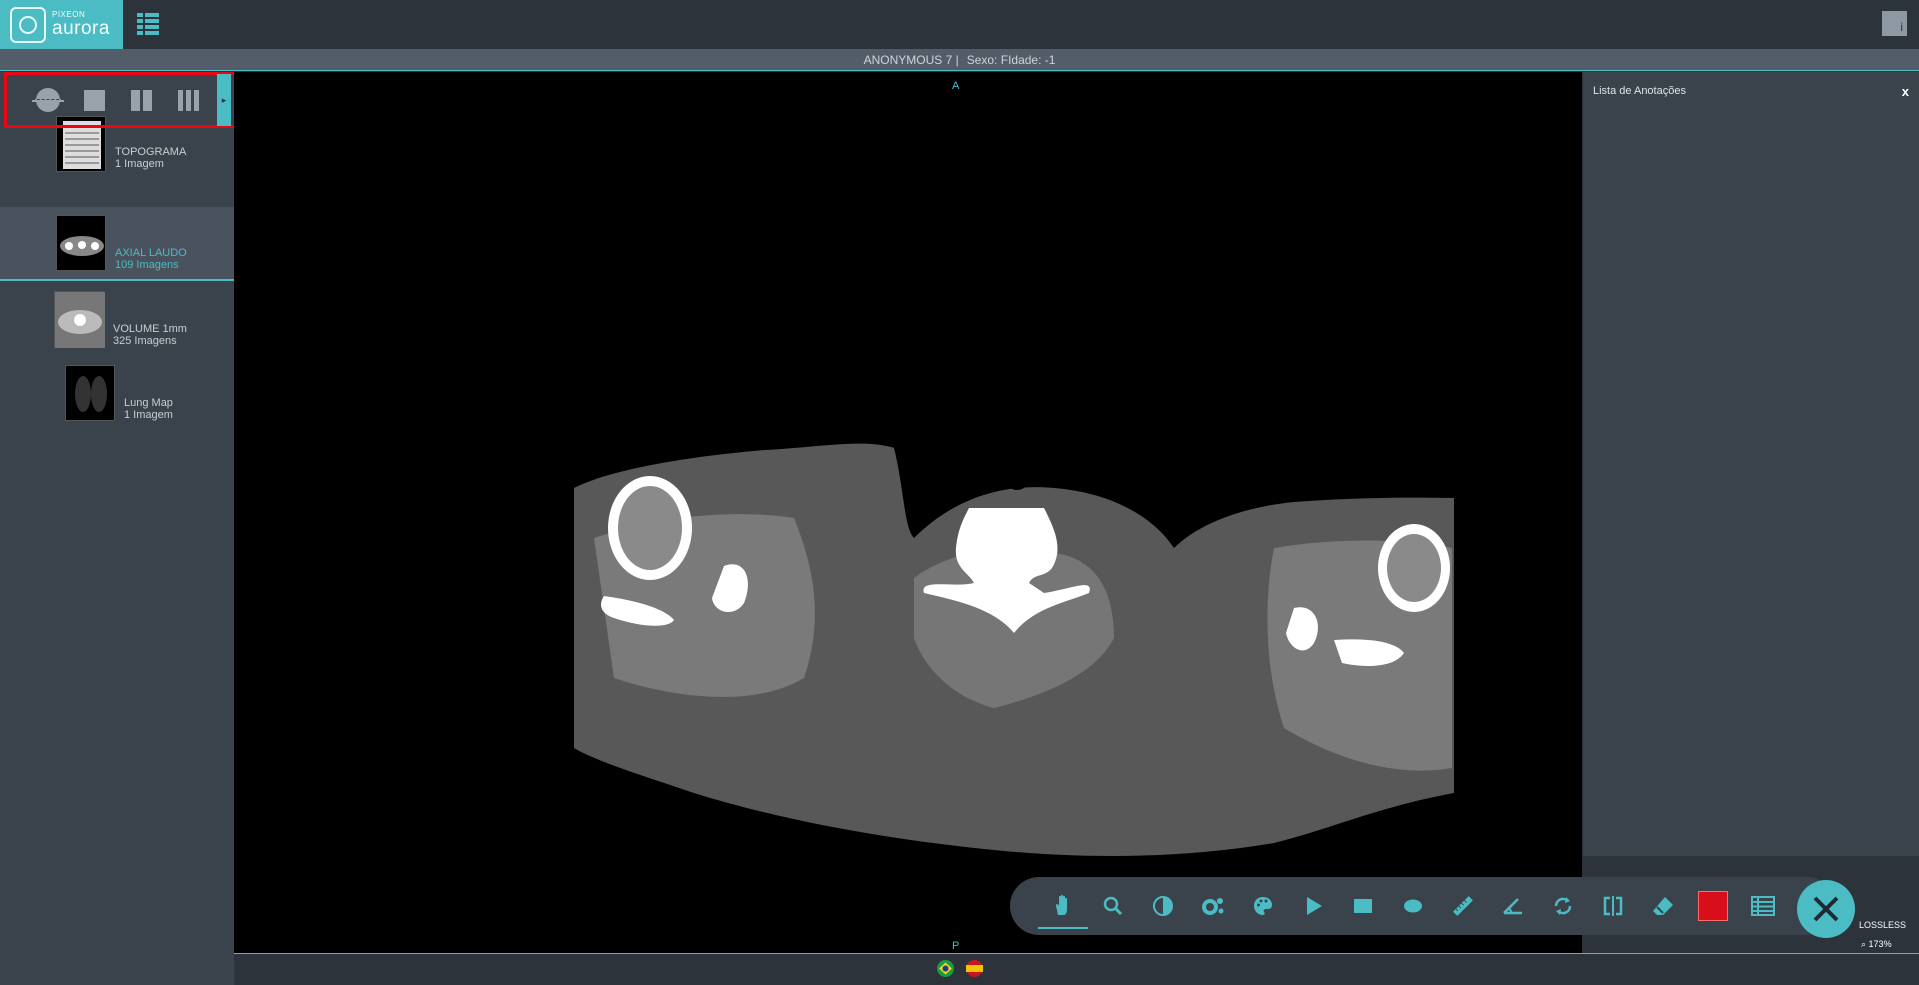 The width and height of the screenshot is (1919, 985). What do you see at coordinates (987, 59) in the screenshot?
I see `patient-sex: Sexo: F` at bounding box center [987, 59].